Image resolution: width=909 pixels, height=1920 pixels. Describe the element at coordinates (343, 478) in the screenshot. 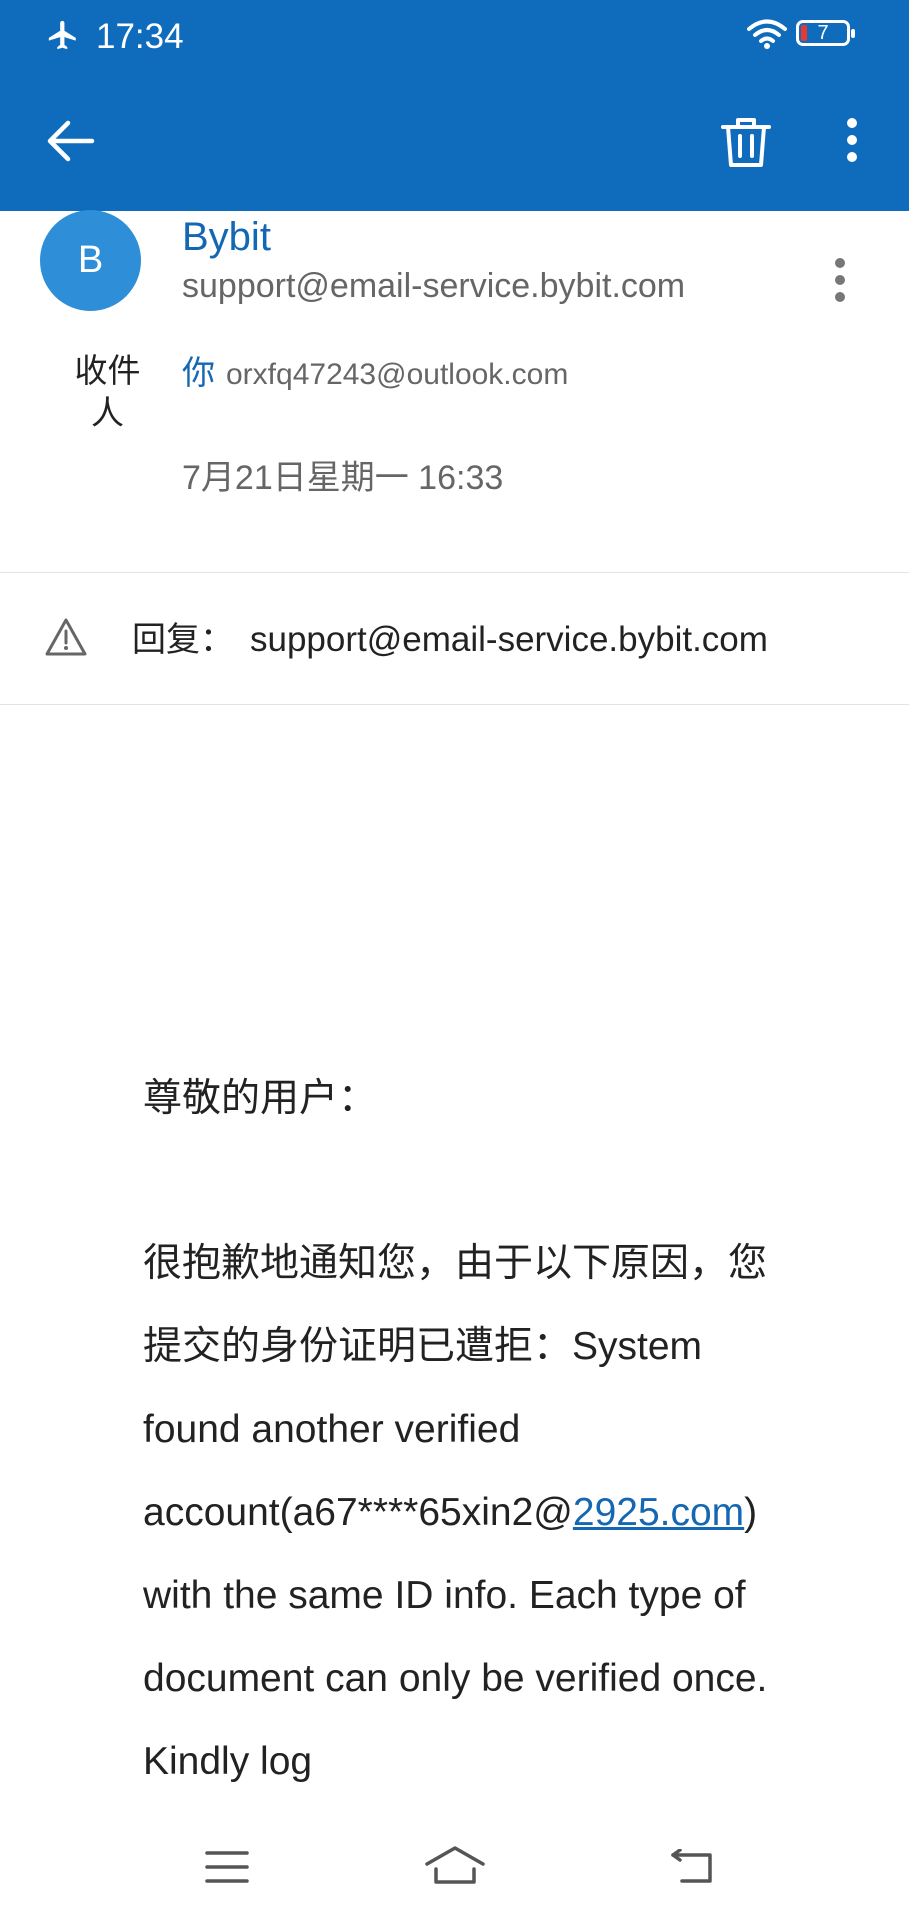

I see `message-date: 7月21日星期一 16:33` at that location.